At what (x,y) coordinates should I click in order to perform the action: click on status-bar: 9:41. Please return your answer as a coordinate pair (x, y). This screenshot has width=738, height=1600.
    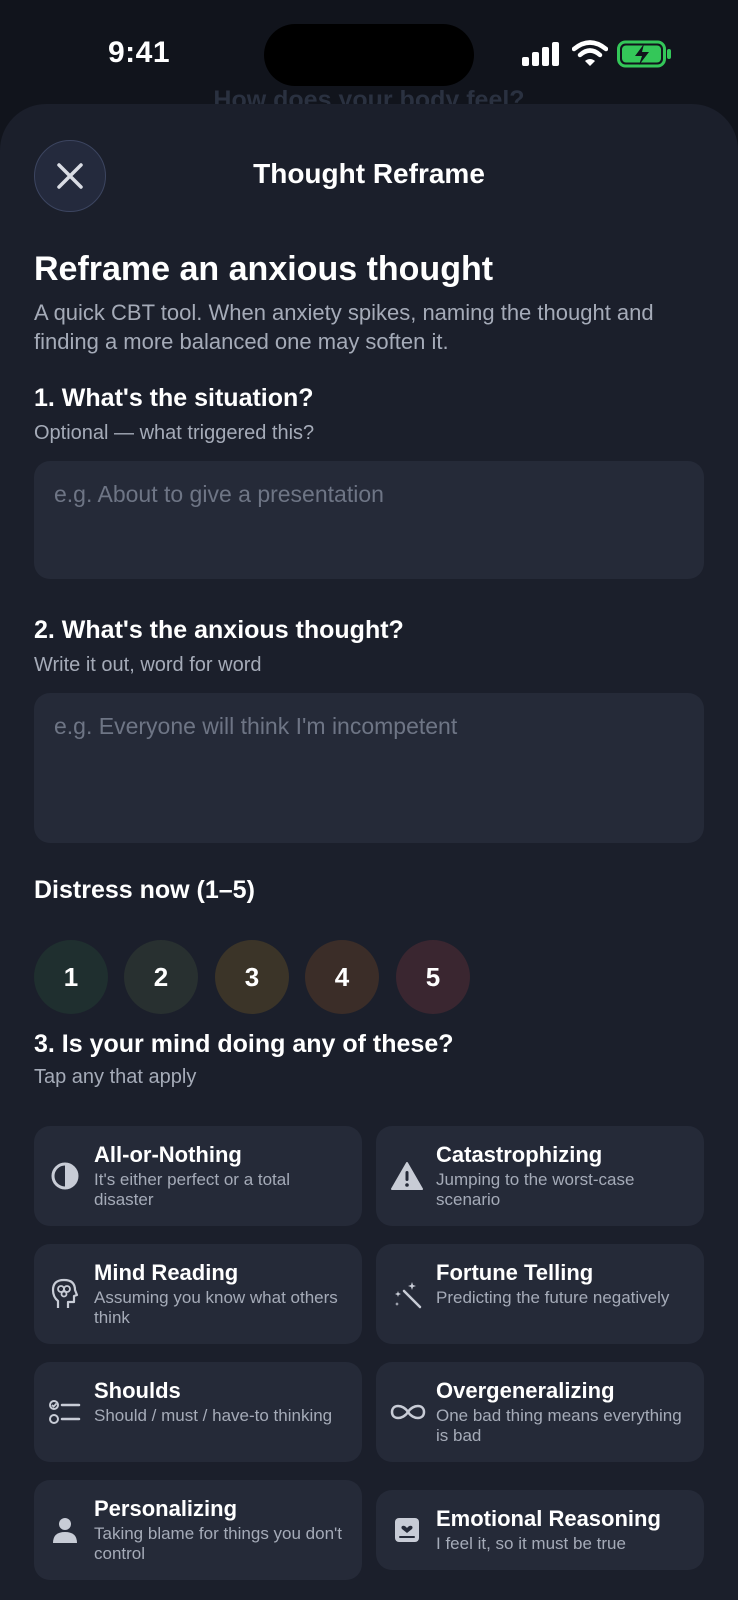
    Looking at the image, I should click on (369, 50).